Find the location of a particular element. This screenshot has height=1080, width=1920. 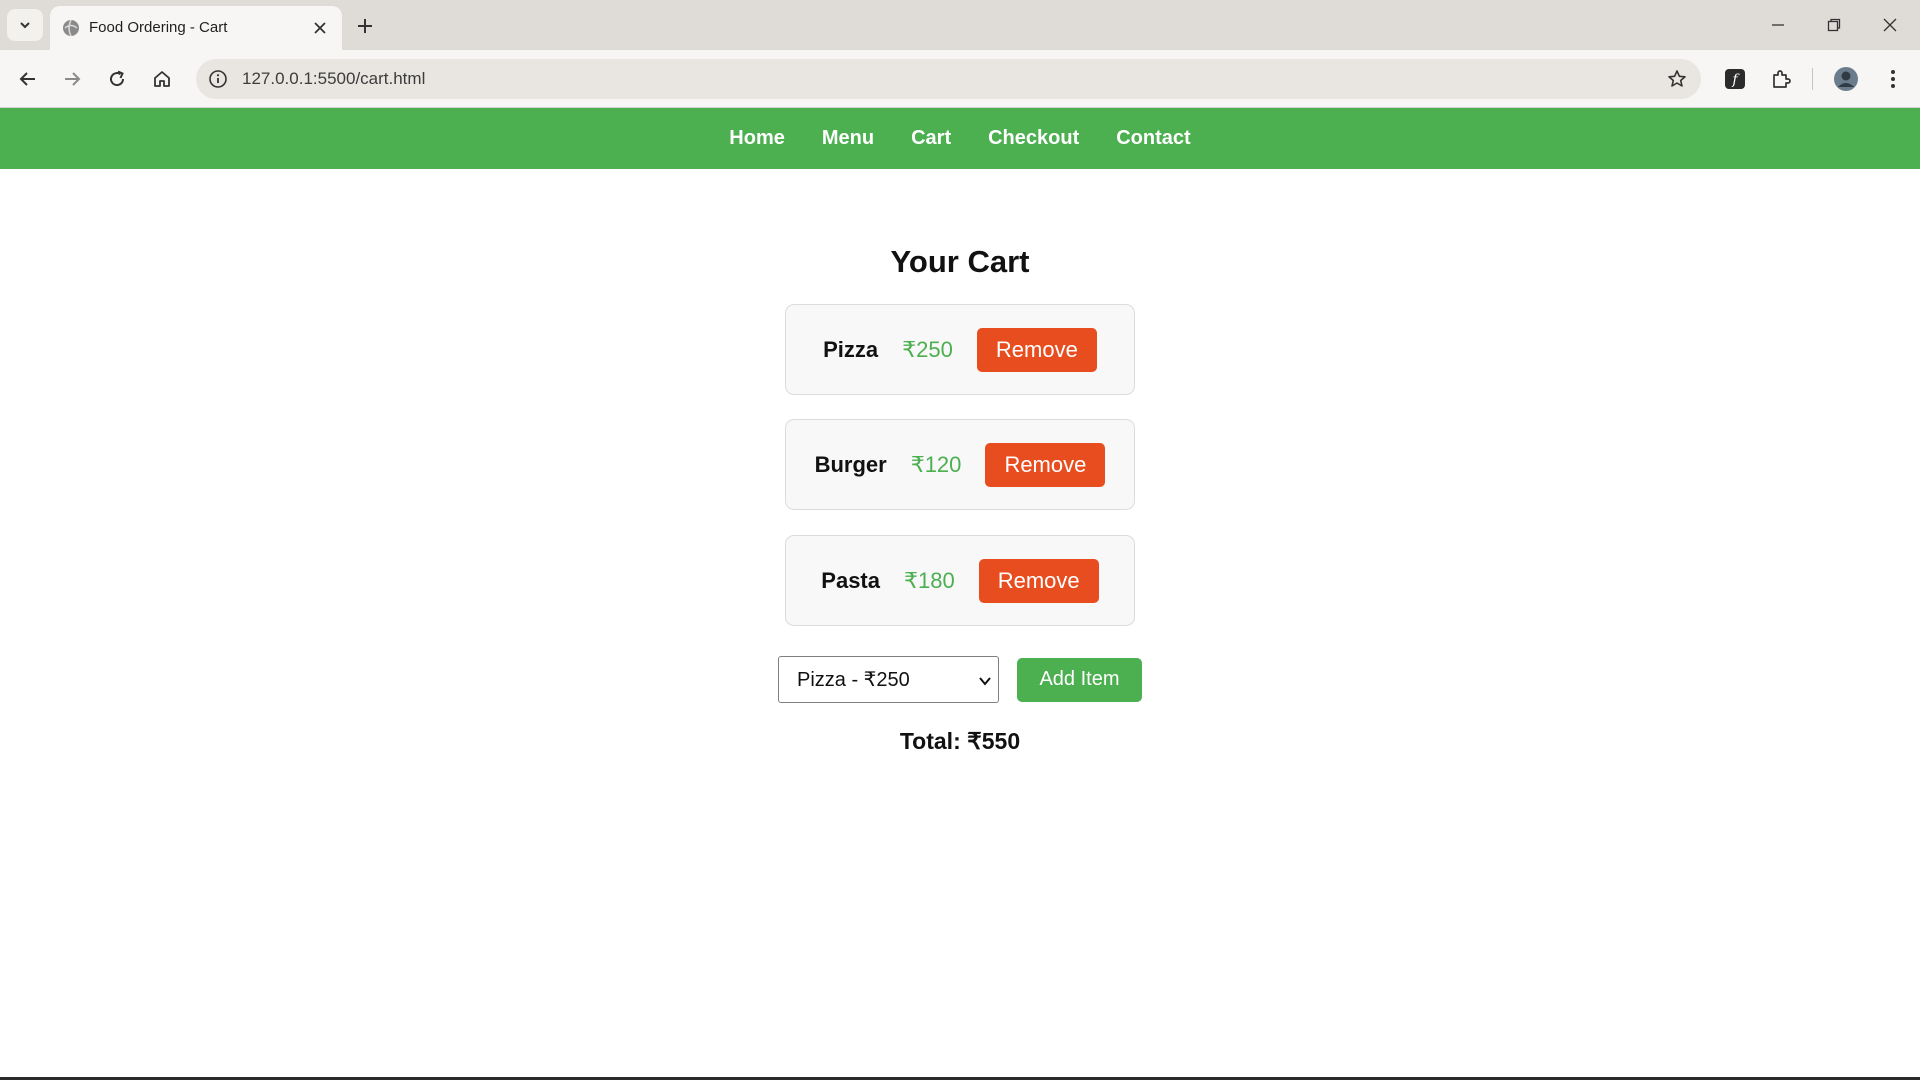

tab-title: Food Ordering - Cart is located at coordinates (158, 27).